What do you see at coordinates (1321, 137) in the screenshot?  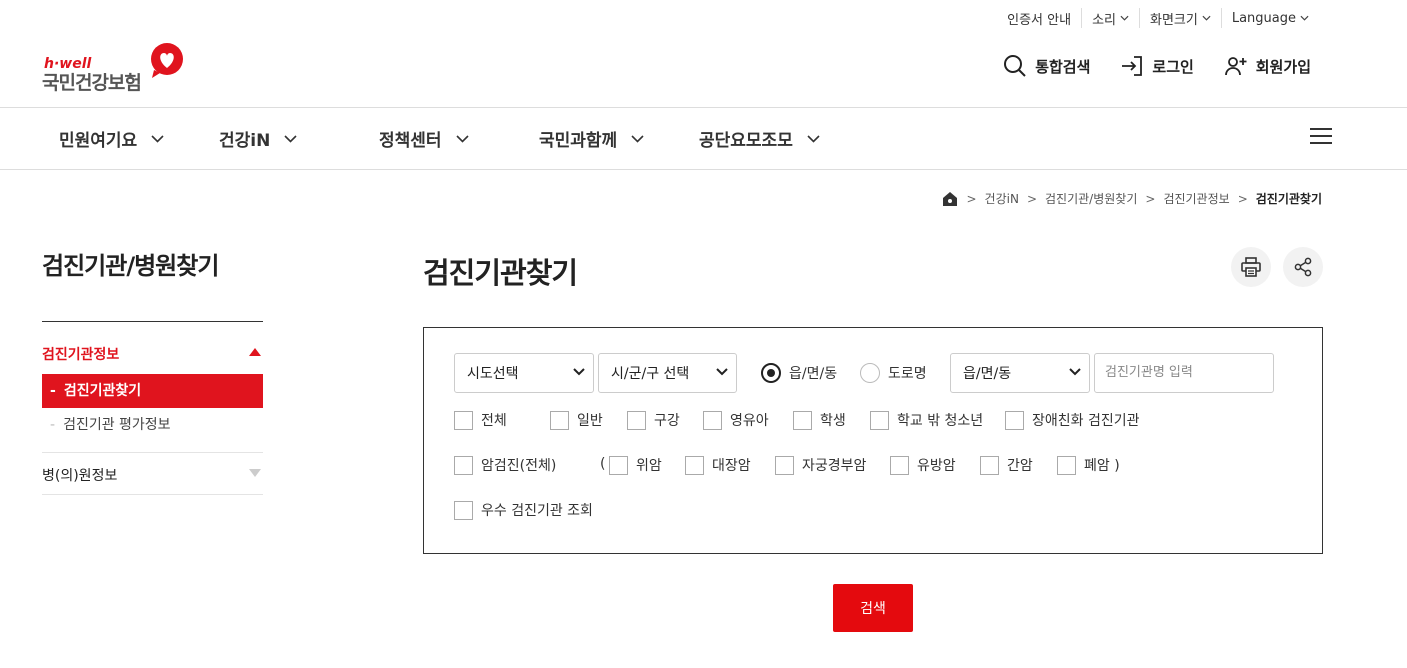 I see `hamburger-menu-icon` at bounding box center [1321, 137].